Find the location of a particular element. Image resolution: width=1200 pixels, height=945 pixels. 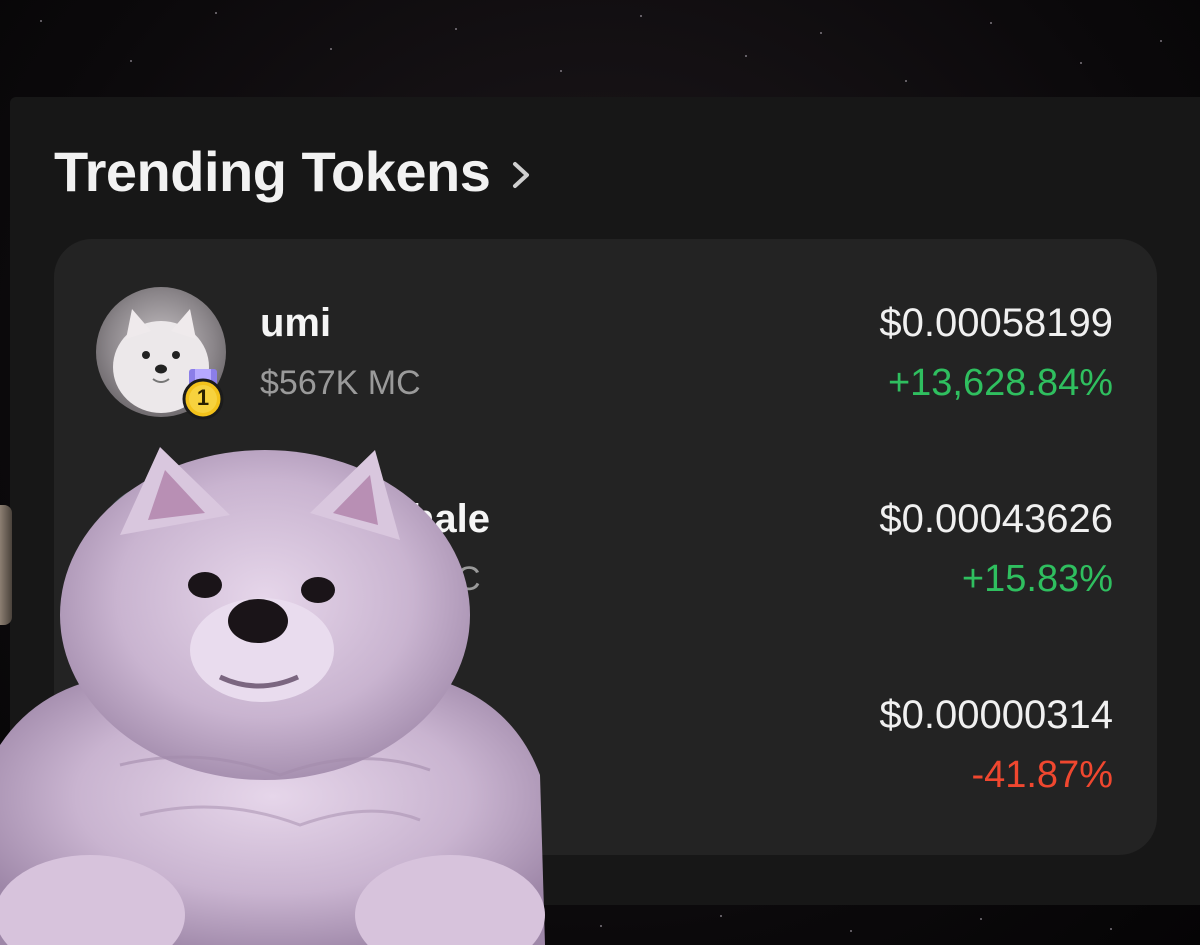

trending-tokens-header: Trending Tokens is located at coordinates (294, 171).